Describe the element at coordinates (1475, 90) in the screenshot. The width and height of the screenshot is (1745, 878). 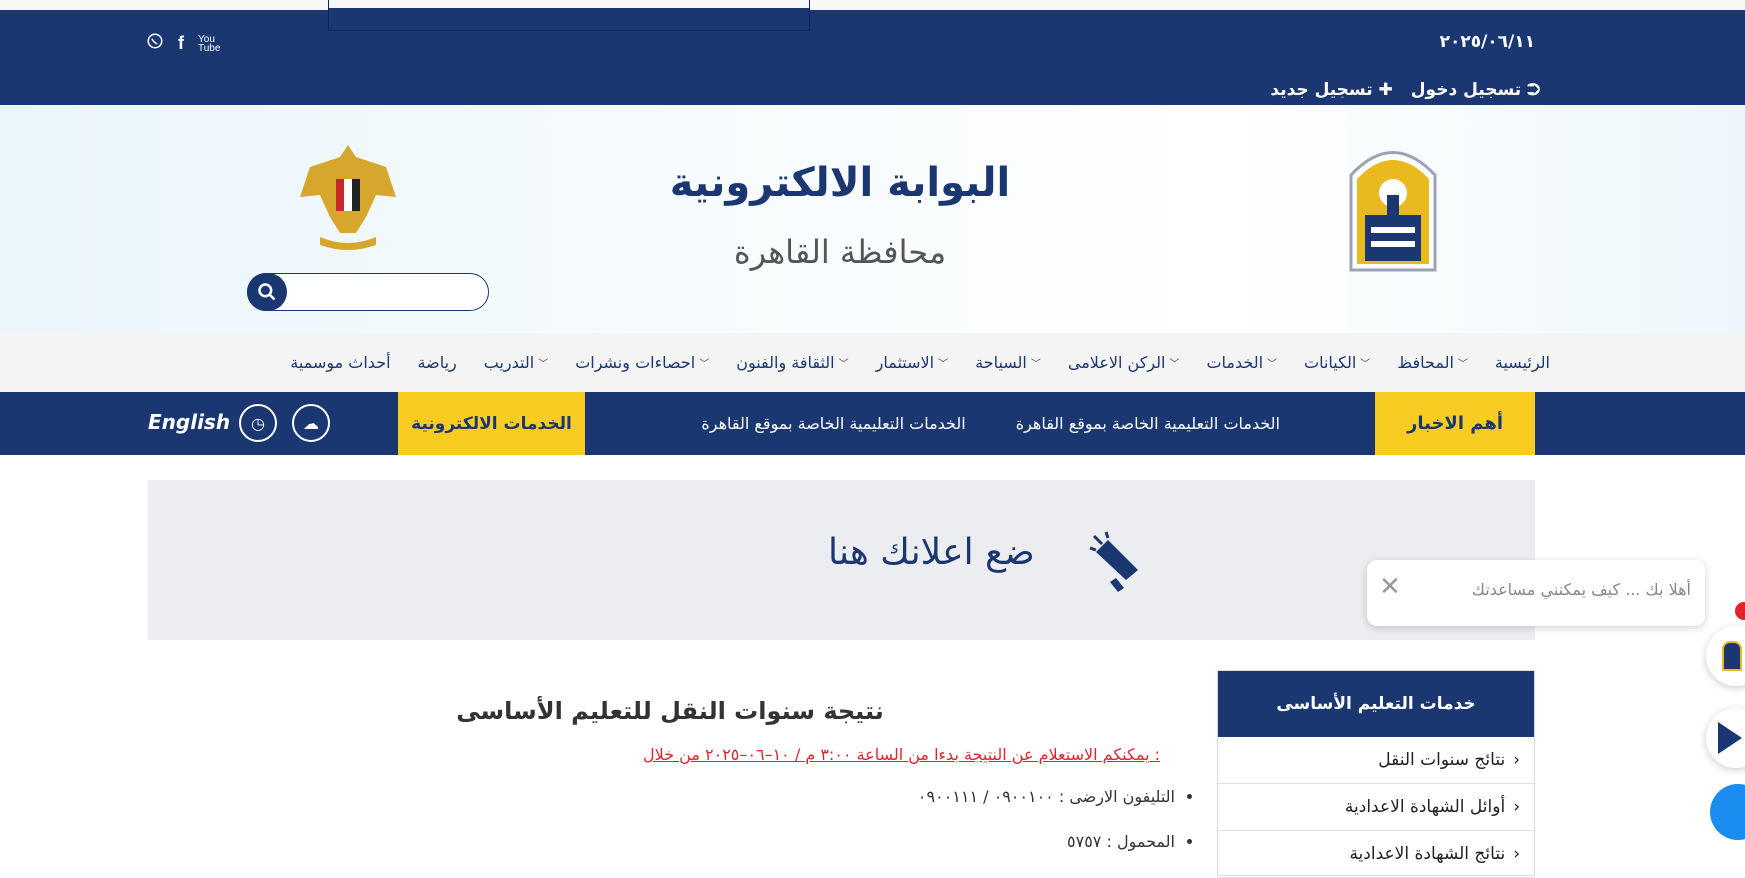
I see `login-link: ⮊ تسجيل دخول` at that location.